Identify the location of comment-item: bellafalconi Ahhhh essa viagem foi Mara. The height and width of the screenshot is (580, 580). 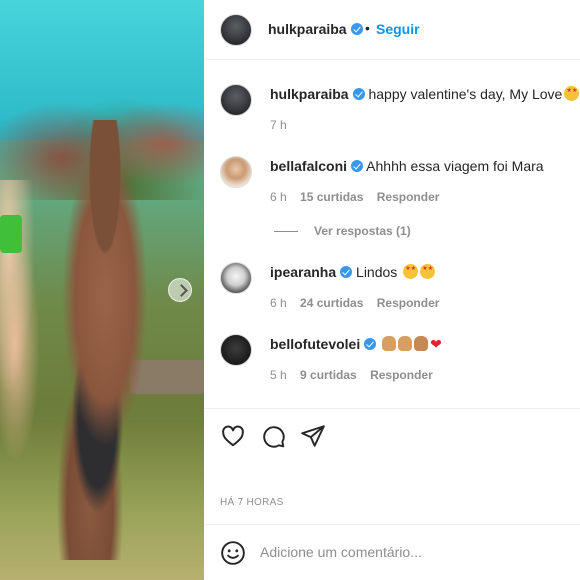
(407, 166).